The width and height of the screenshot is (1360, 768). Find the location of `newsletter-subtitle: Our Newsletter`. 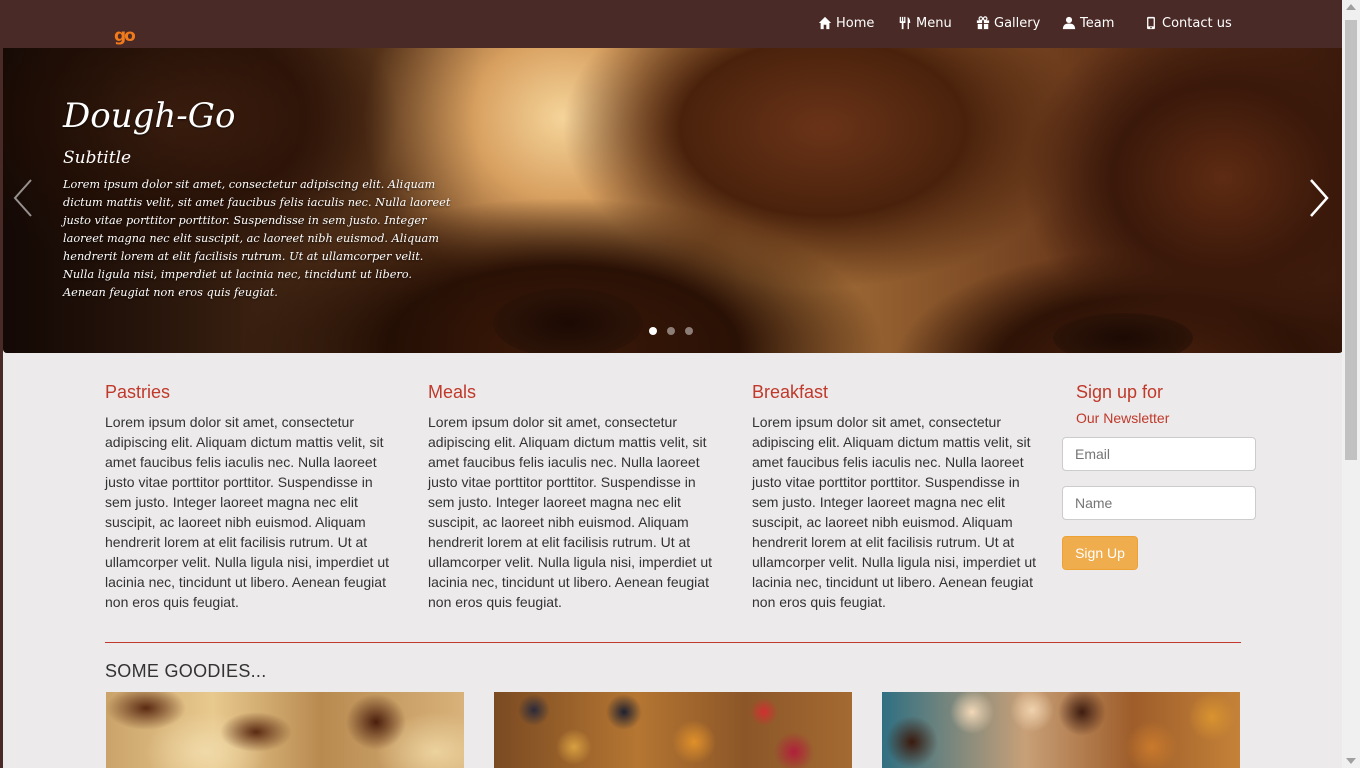

newsletter-subtitle: Our Newsletter is located at coordinates (1123, 418).